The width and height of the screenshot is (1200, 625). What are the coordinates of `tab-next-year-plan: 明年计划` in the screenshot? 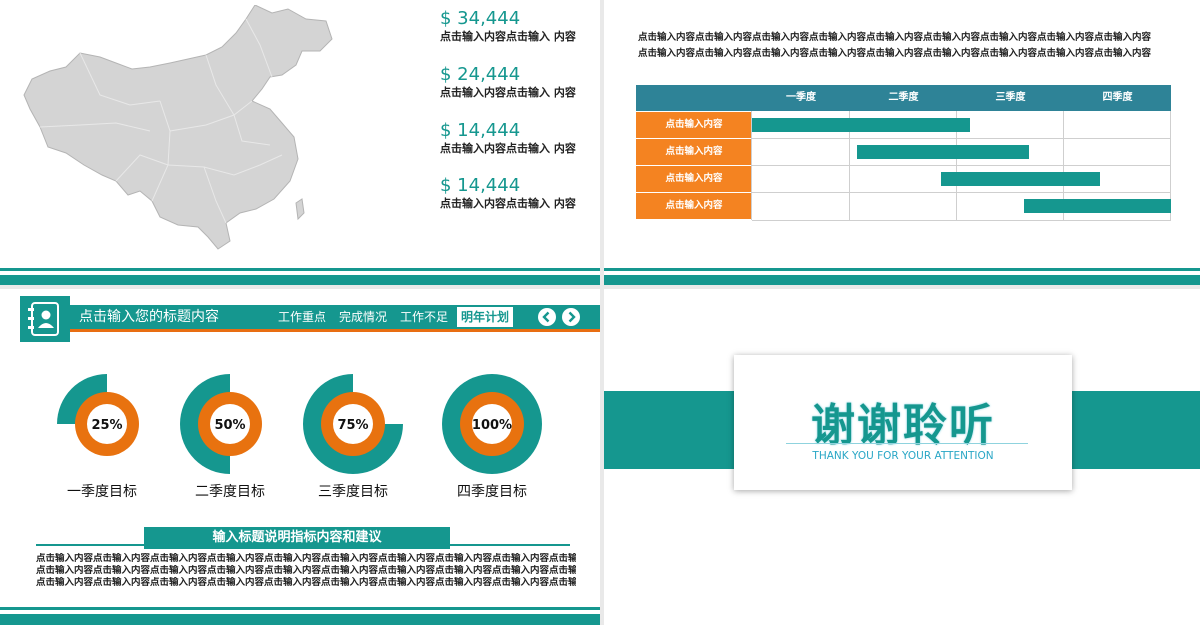 It's located at (485, 317).